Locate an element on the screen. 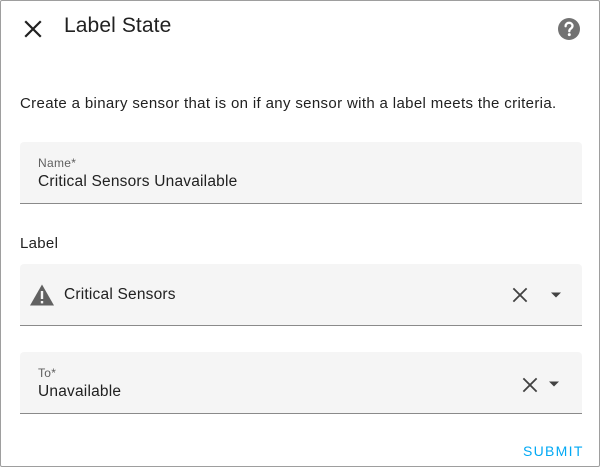 This screenshot has width=600, height=467. name-field-value: Critical Sensors Unavailable is located at coordinates (137, 182).